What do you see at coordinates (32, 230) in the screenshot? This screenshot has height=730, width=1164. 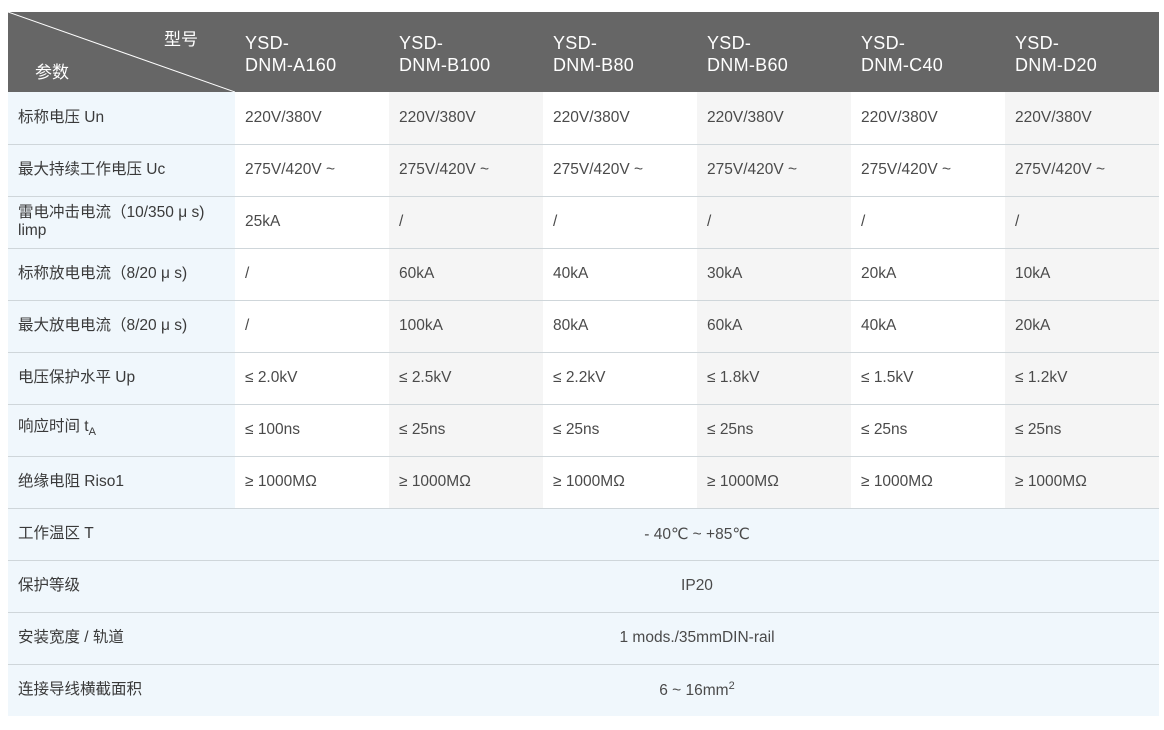 I see `param-label-line2: limp` at bounding box center [32, 230].